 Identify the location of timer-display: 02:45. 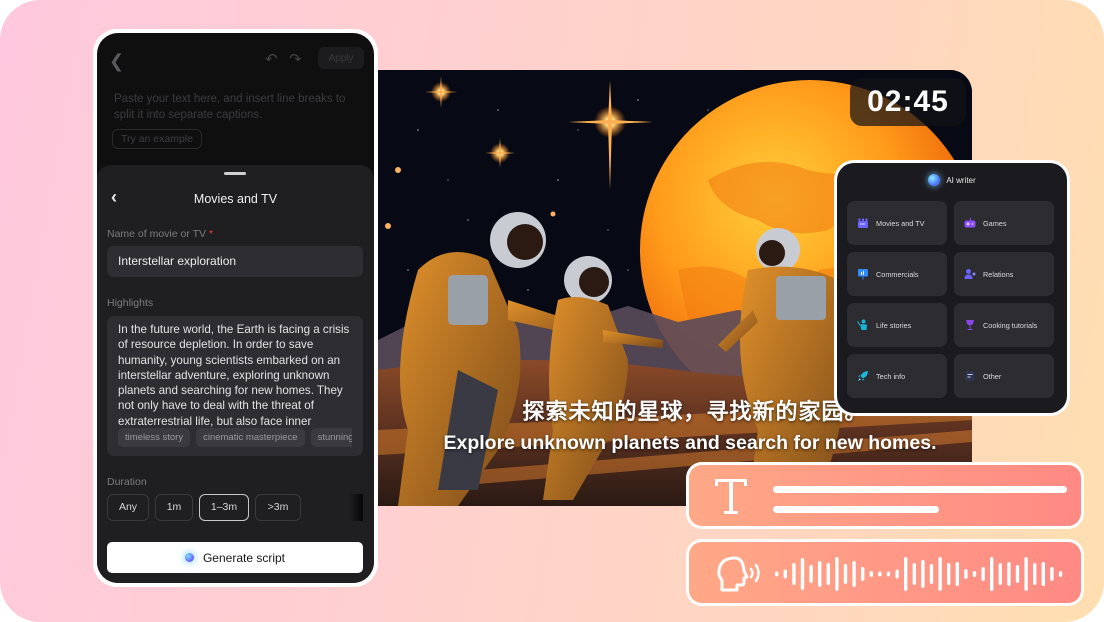
(908, 102).